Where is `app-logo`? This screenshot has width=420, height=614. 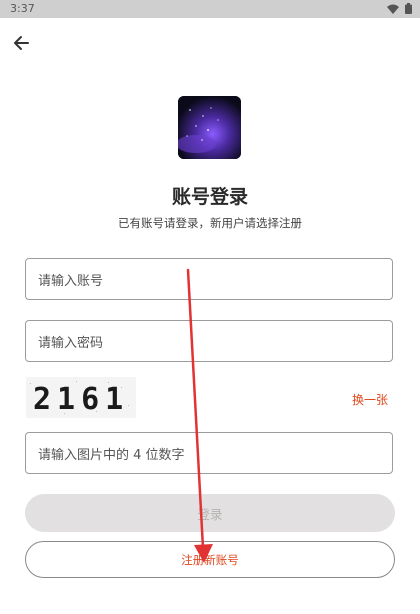 app-logo is located at coordinates (209, 127).